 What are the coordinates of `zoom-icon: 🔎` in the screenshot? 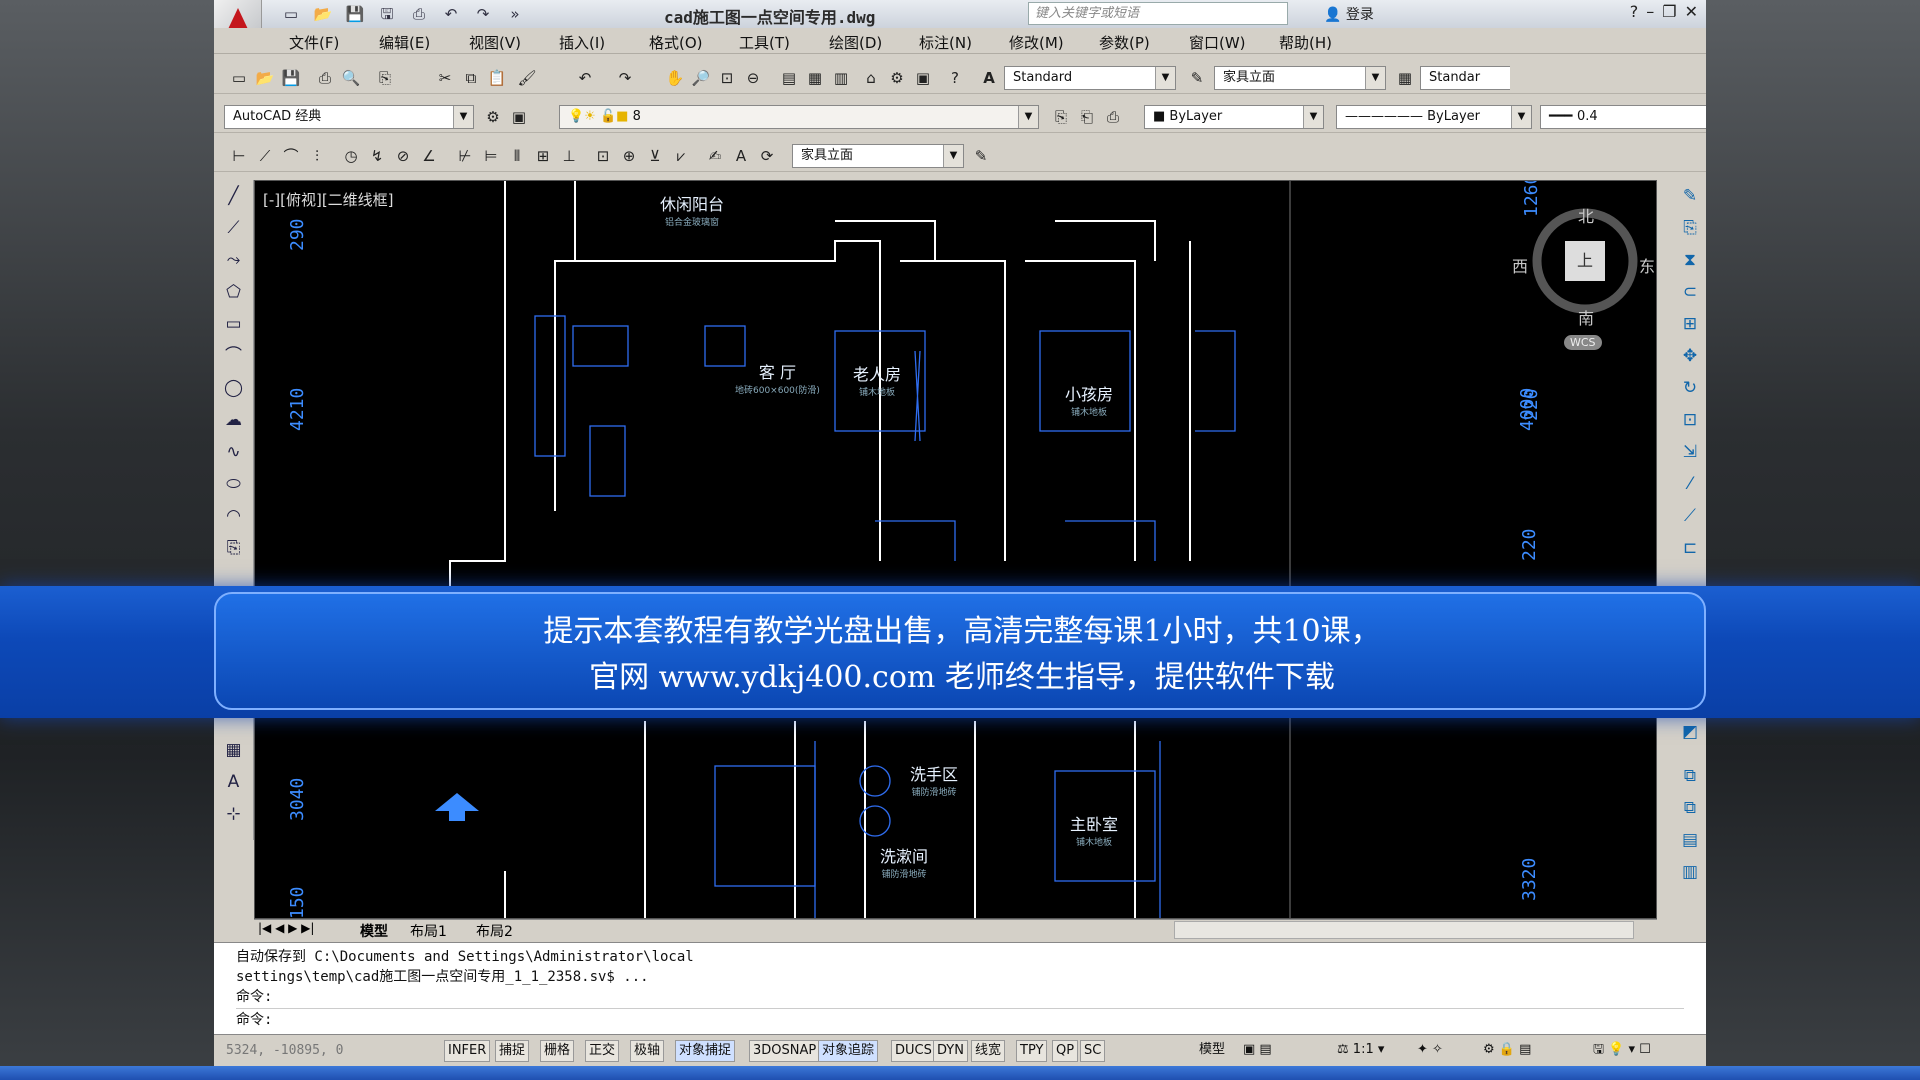 It's located at (701, 78).